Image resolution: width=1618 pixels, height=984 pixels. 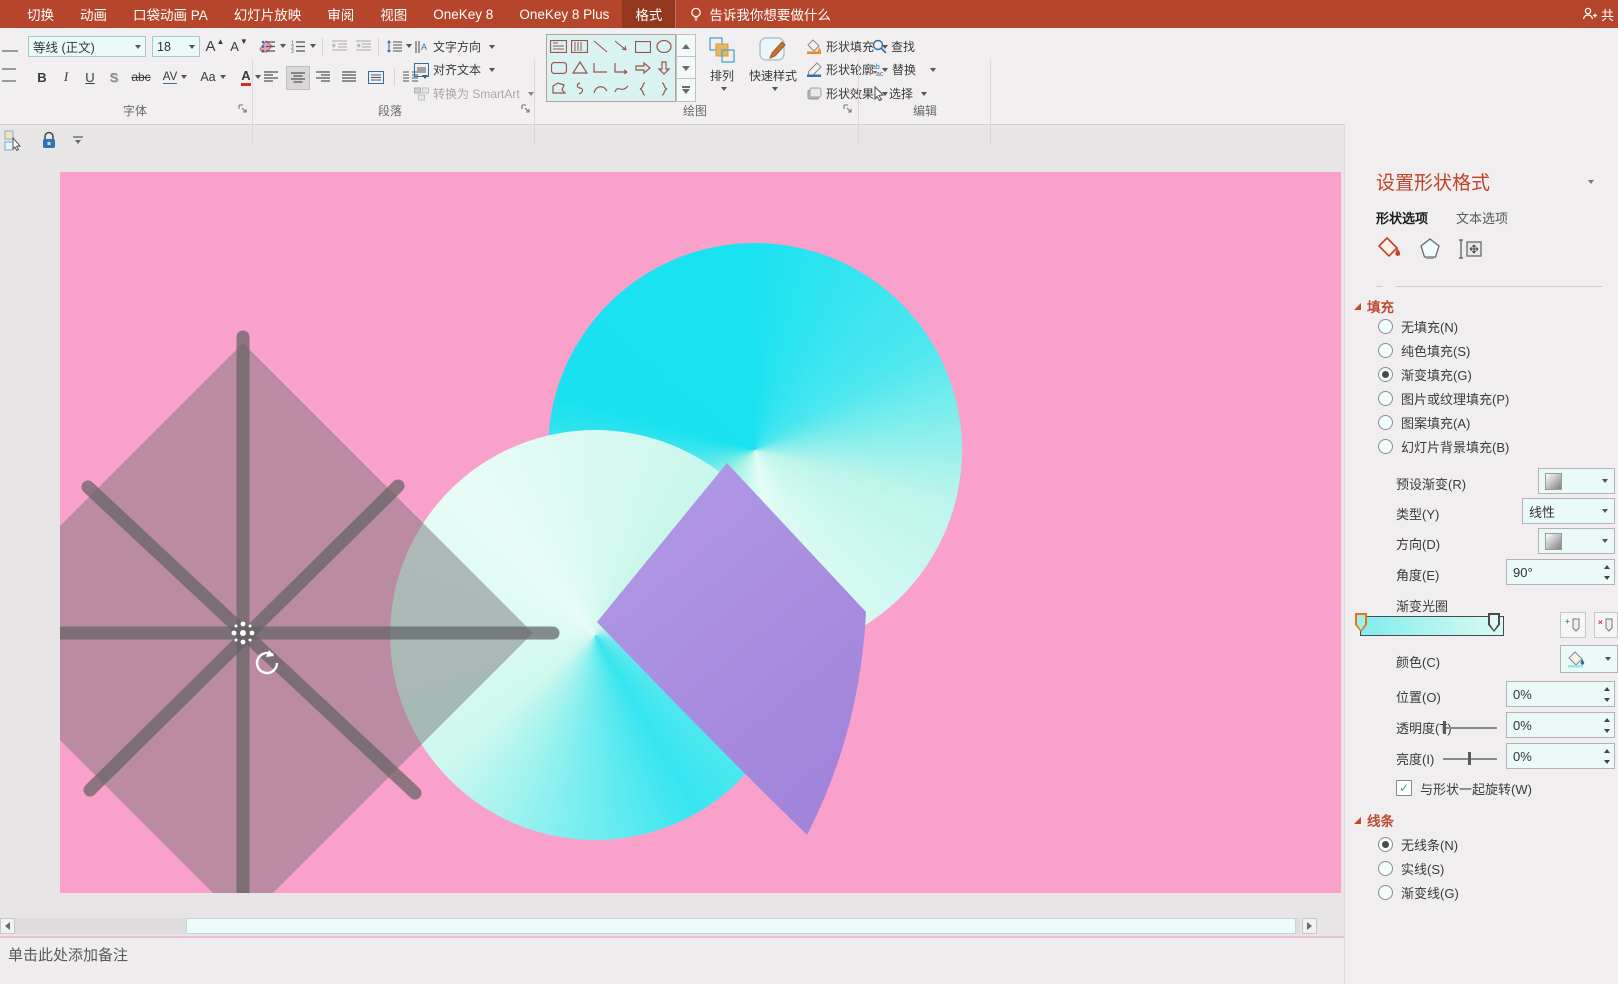 What do you see at coordinates (760, 14) in the screenshot?
I see `tell-me-box: 告诉我你想要做什么` at bounding box center [760, 14].